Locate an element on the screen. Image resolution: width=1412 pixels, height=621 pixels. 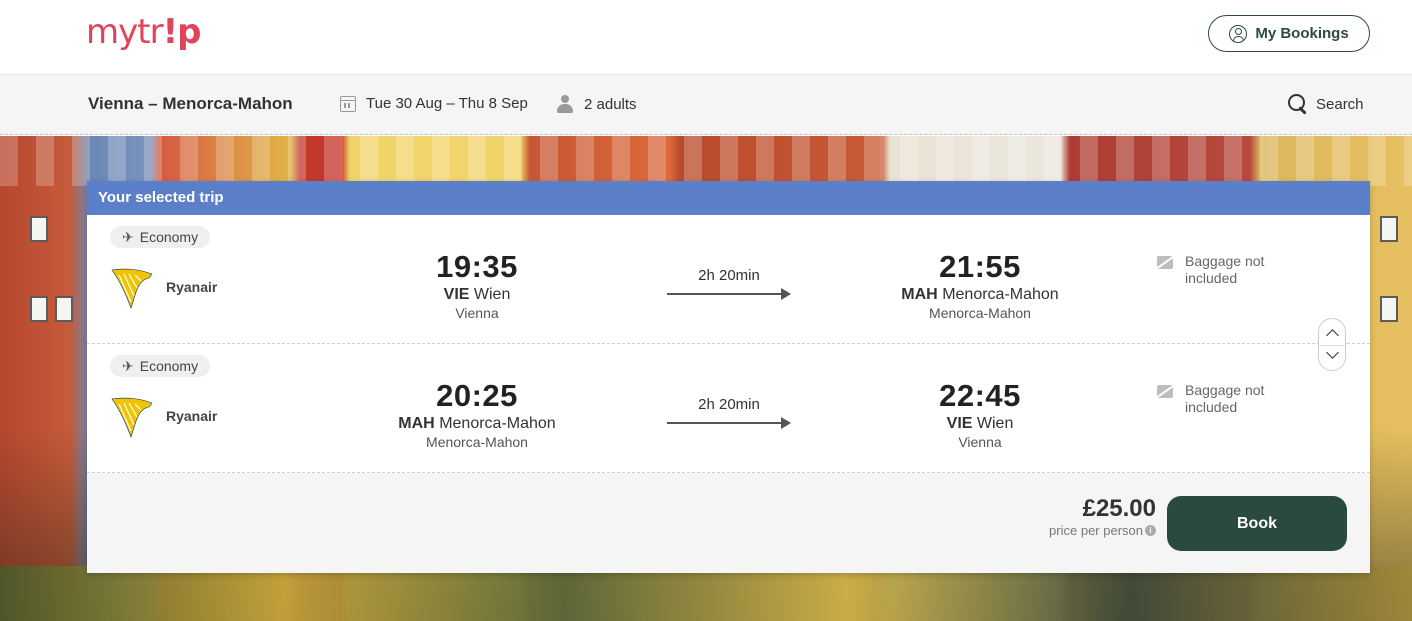
search-icon is located at coordinates (1298, 104).